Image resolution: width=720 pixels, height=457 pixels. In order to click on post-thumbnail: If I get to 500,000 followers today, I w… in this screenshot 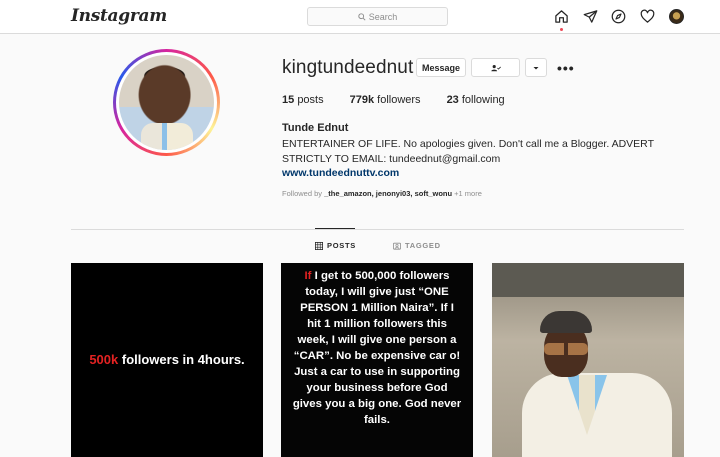, I will do `click(377, 360)`.